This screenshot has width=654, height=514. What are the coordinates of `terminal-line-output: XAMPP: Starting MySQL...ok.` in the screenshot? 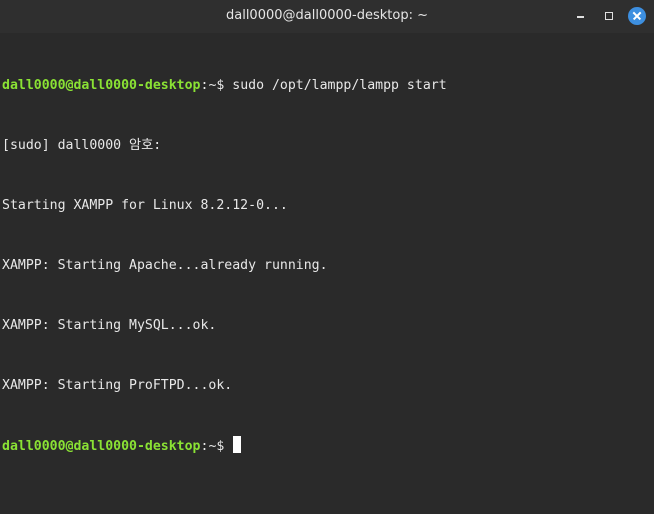 It's located at (109, 325).